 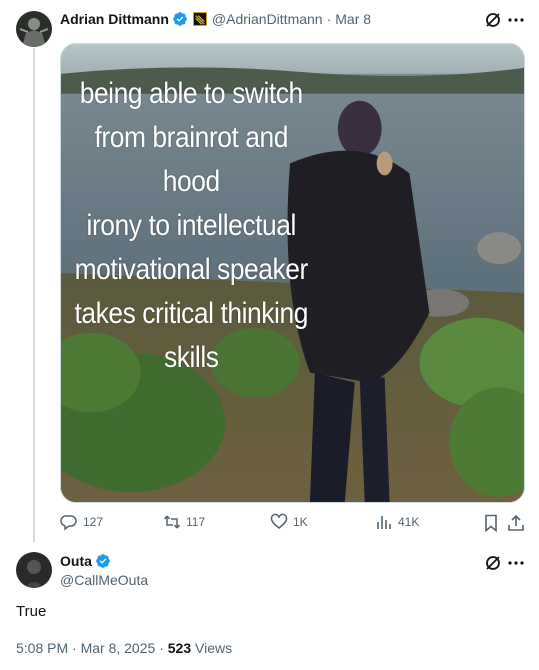 What do you see at coordinates (191, 225) in the screenshot?
I see `caption-line: irony to intellectual` at bounding box center [191, 225].